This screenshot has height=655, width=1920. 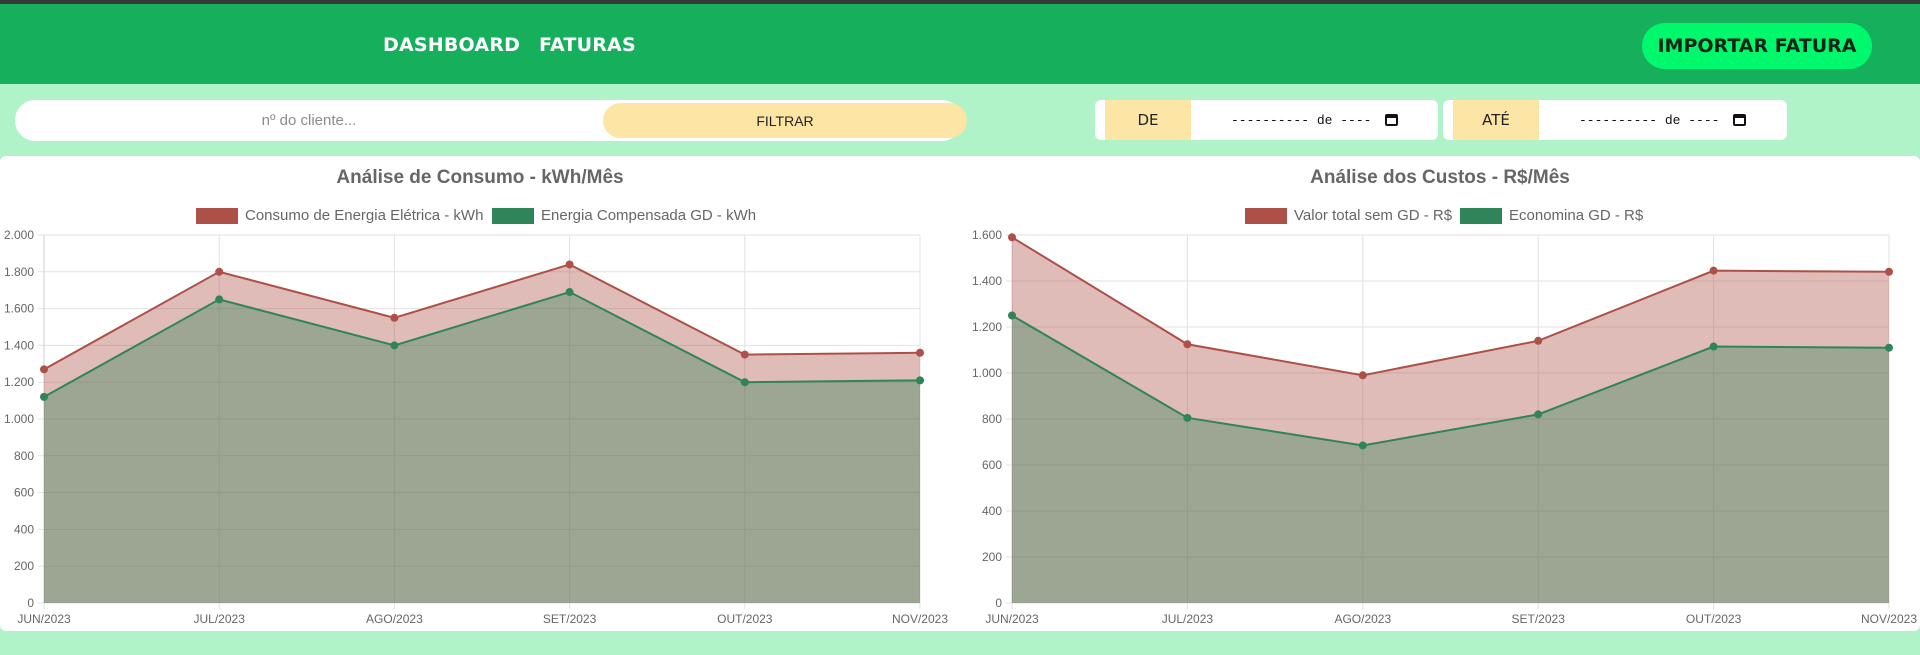 What do you see at coordinates (19, 272) in the screenshot?
I see `y-tick-label: 1.800` at bounding box center [19, 272].